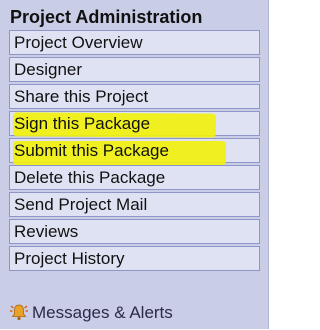  I want to click on menu-item-project-history: Project History, so click(134, 258).